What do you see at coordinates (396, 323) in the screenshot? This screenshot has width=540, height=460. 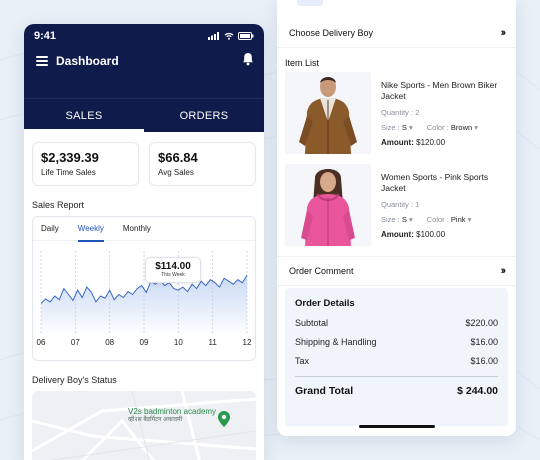 I see `subtotal-row: Subtotal $220.00` at bounding box center [396, 323].